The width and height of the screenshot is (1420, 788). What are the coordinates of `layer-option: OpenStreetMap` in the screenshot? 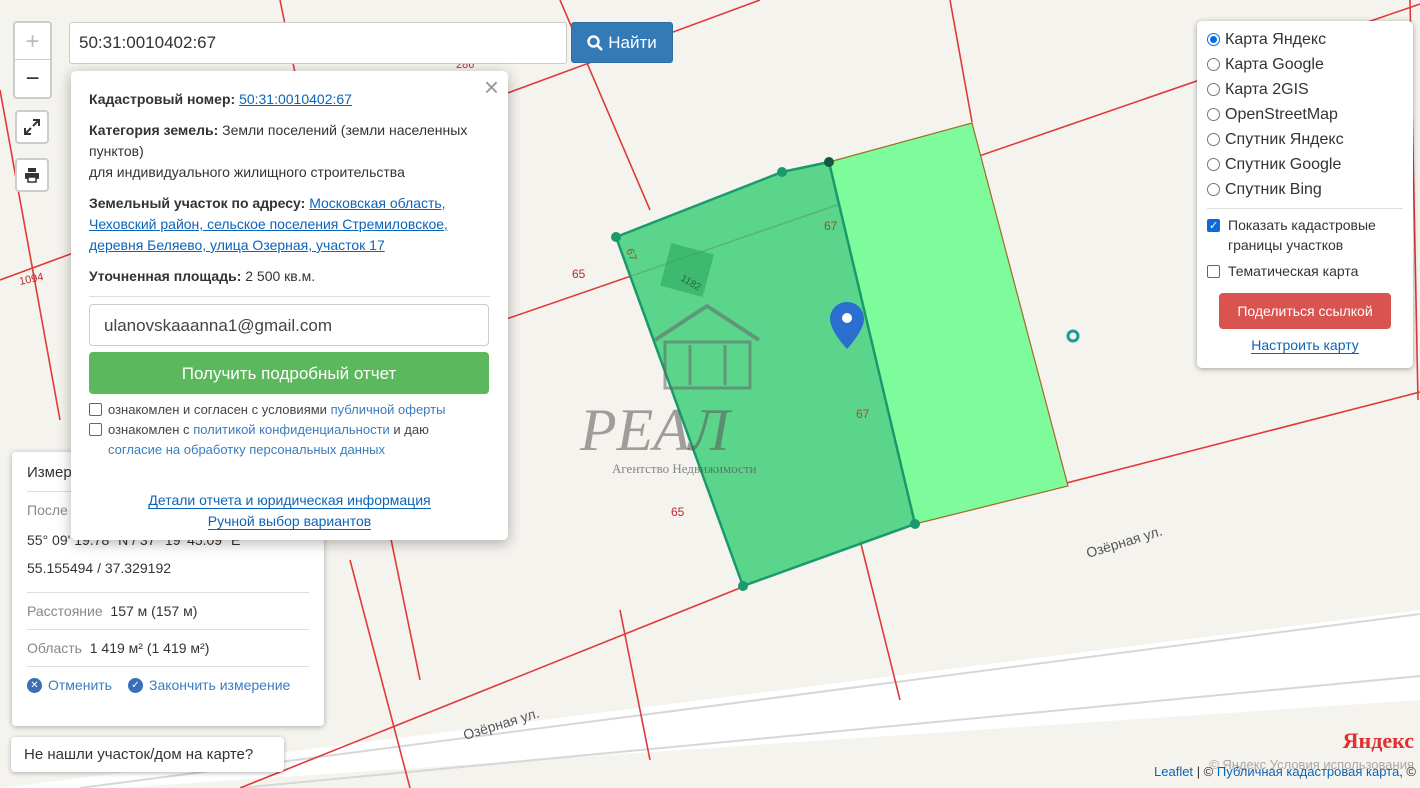 It's located at (1305, 114).